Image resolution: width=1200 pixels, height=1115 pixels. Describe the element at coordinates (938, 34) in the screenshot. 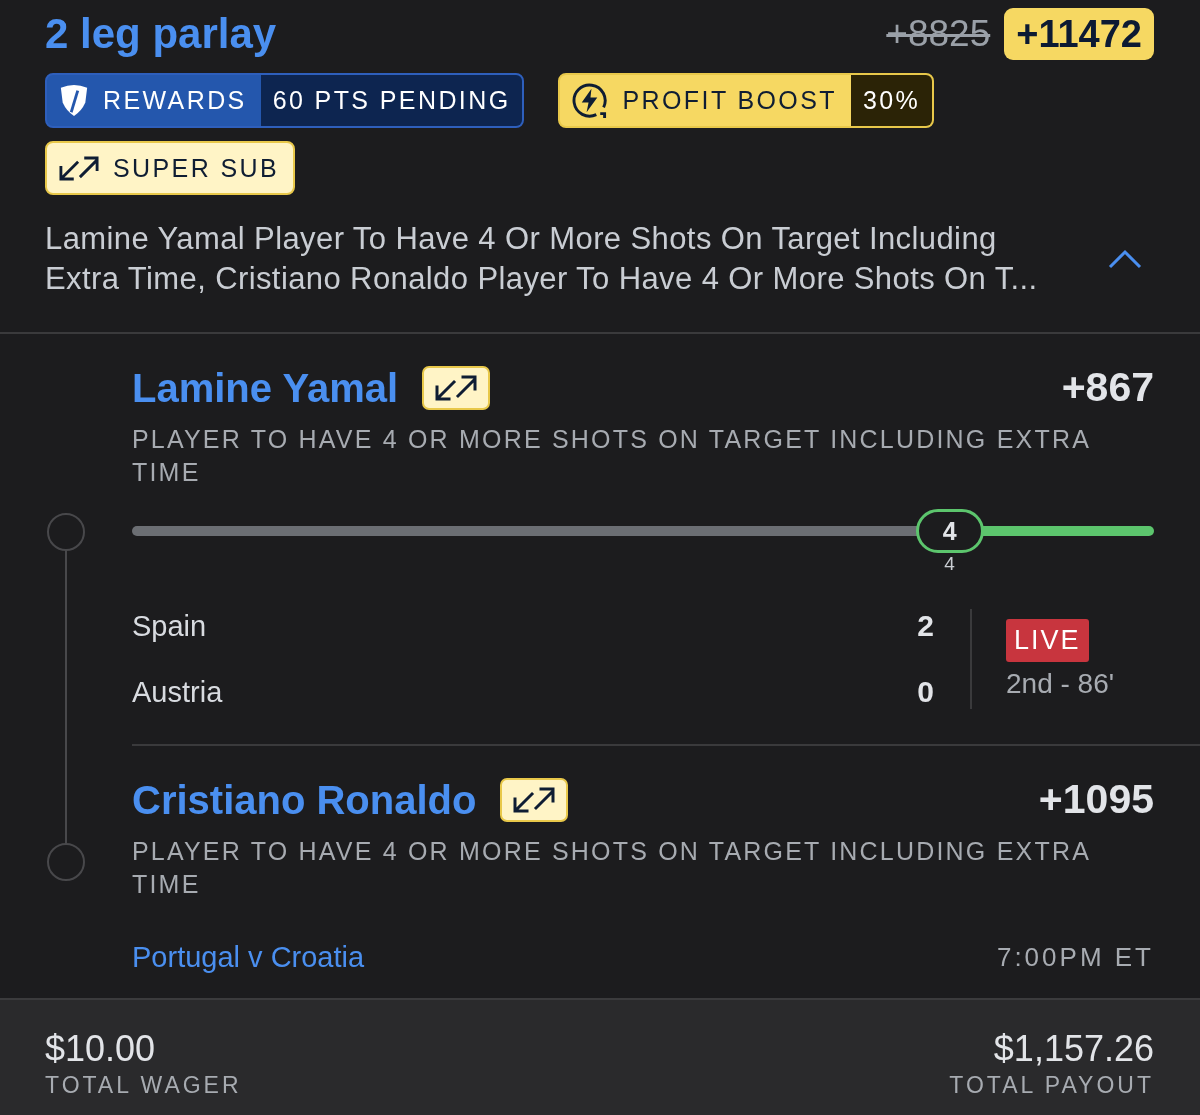

I see `original-odds: +8825` at that location.